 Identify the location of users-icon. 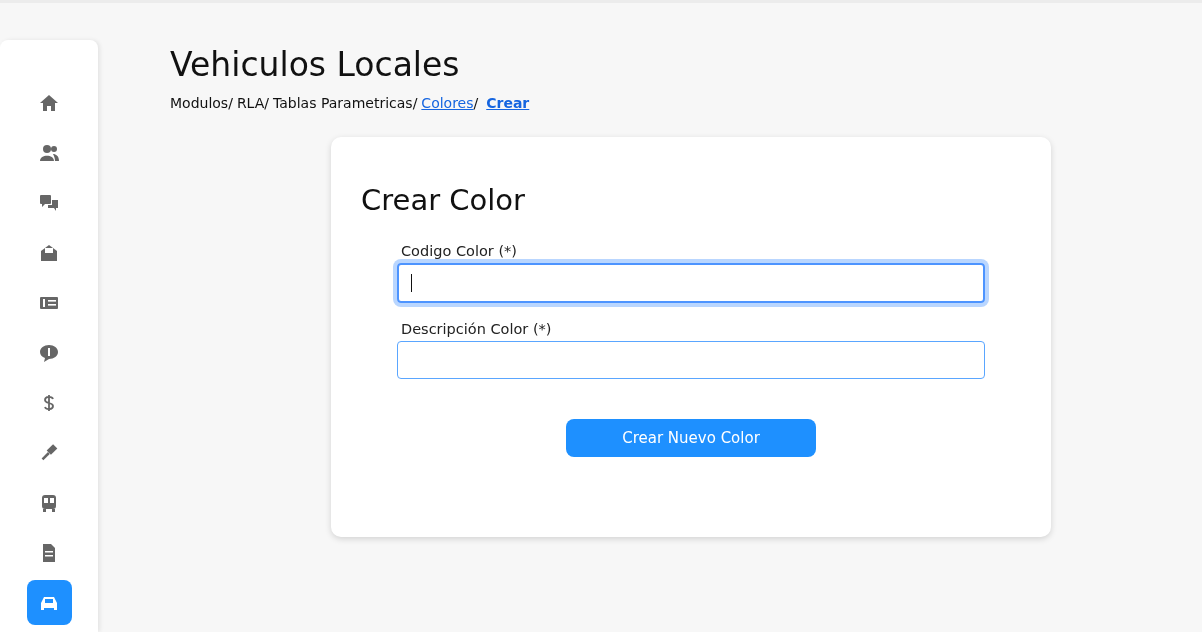
(49, 152).